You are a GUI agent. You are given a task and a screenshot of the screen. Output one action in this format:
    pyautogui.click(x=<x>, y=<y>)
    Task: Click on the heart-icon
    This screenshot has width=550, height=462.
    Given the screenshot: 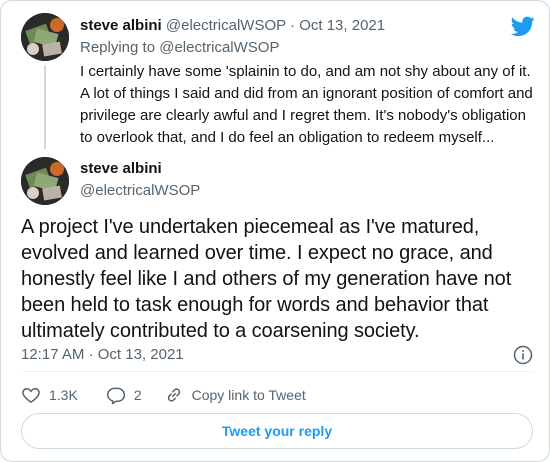 What is the action you would take?
    pyautogui.click(x=31, y=395)
    